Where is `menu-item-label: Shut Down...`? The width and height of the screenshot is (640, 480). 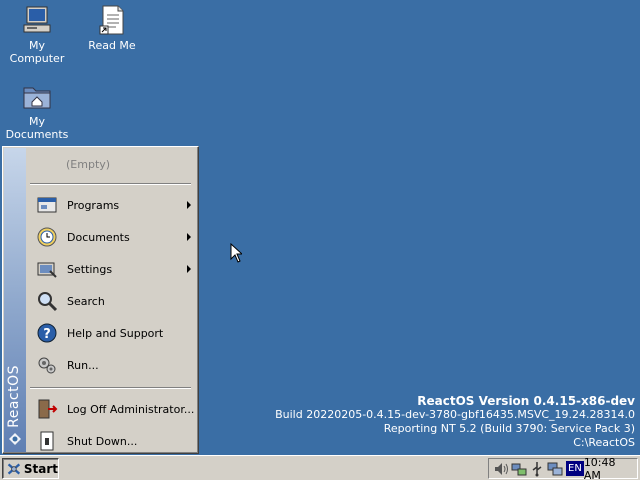
menu-item-label: Shut Down... is located at coordinates (102, 441).